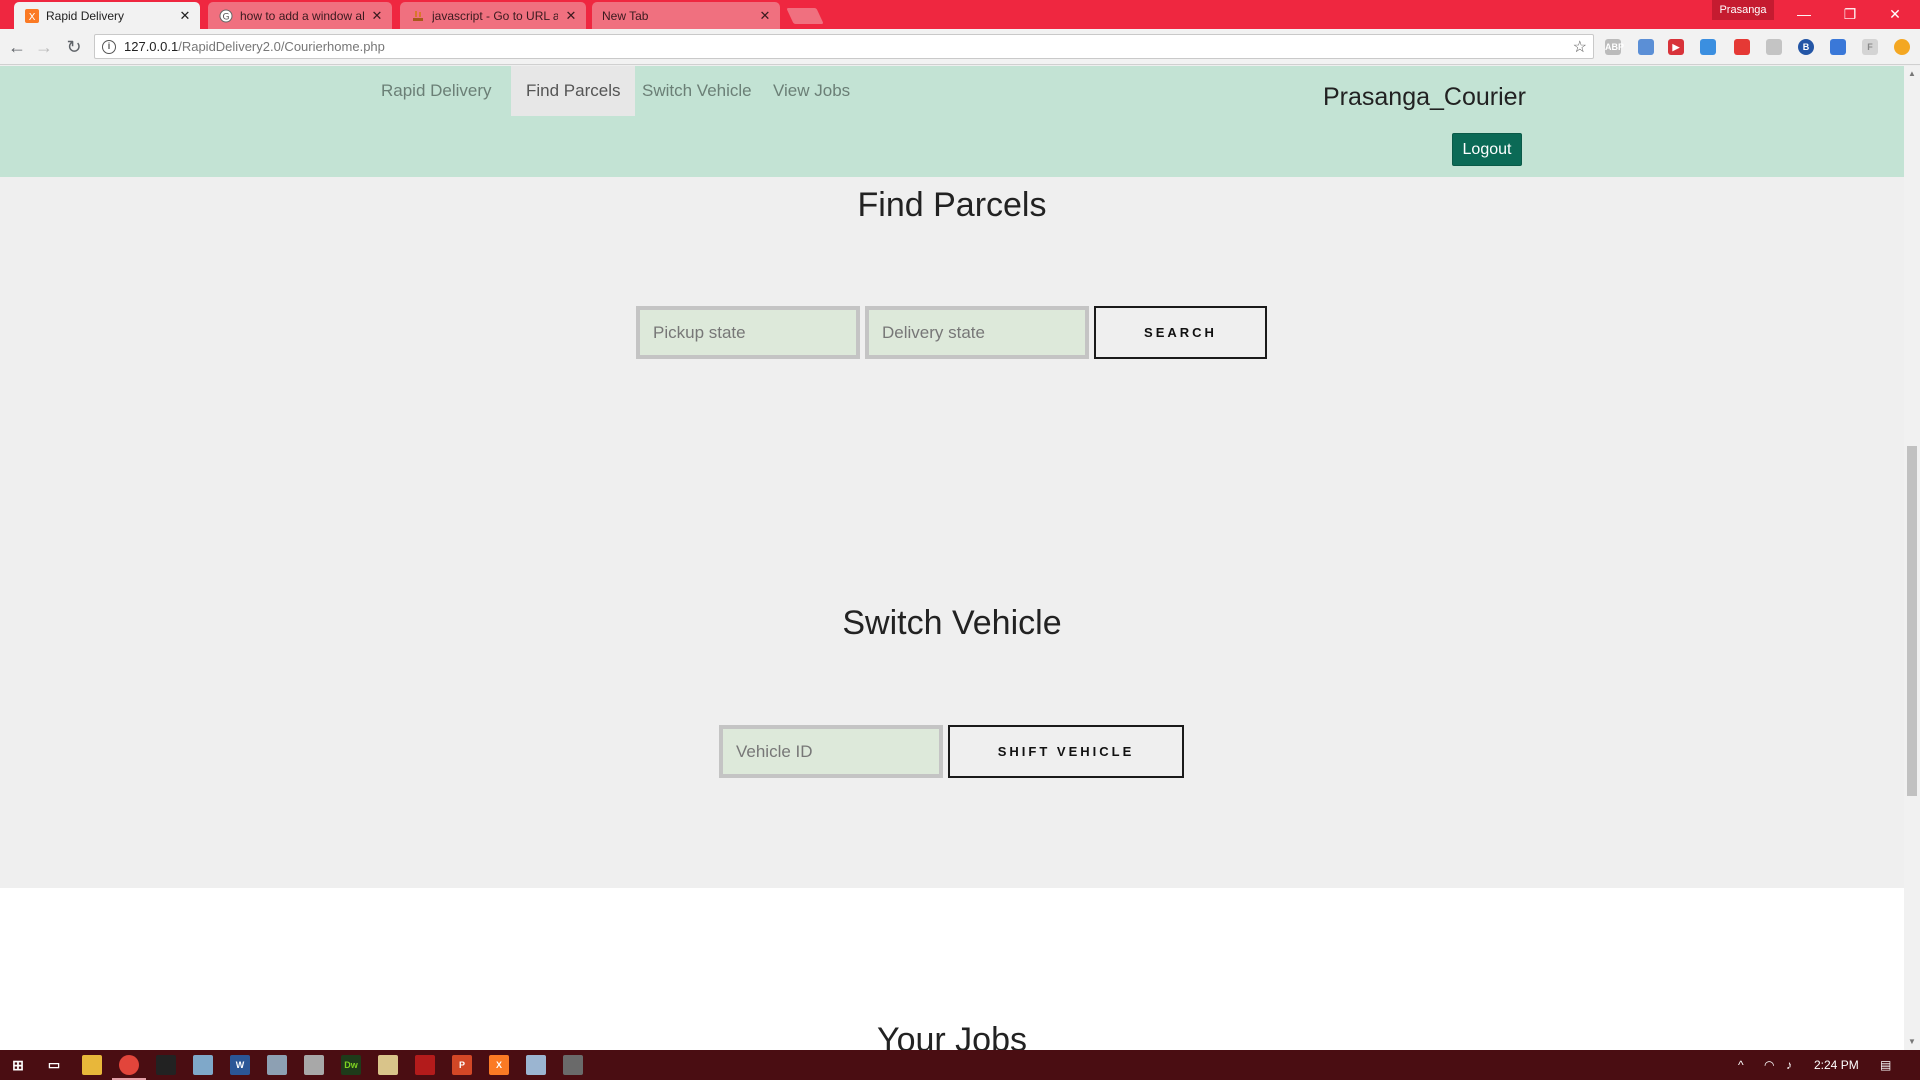 The width and height of the screenshot is (1920, 1080). What do you see at coordinates (573, 1065) in the screenshot?
I see `photos-icon` at bounding box center [573, 1065].